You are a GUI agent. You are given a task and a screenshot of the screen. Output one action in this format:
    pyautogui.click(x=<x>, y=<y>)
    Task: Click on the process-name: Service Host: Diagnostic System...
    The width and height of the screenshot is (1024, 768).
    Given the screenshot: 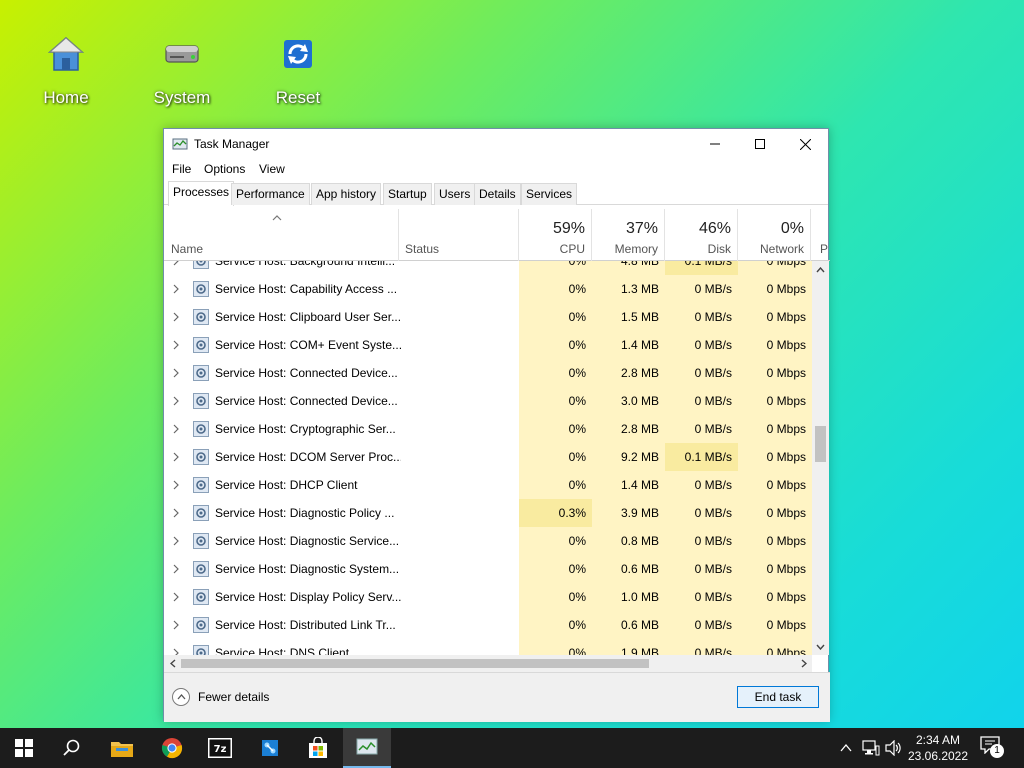 What is the action you would take?
    pyautogui.click(x=307, y=569)
    